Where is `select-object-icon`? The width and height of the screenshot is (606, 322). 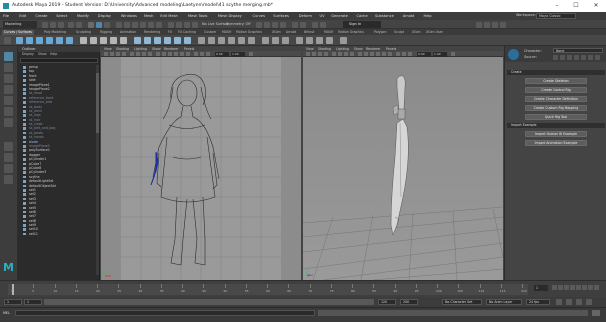 select-object-icon is located at coordinates (99, 24).